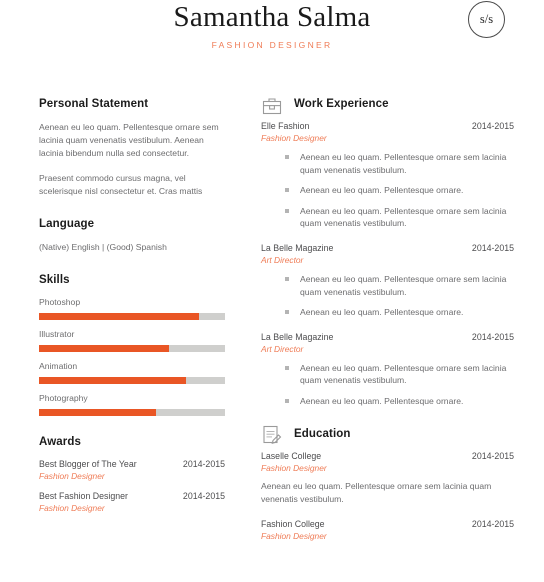  What do you see at coordinates (387, 126) in the screenshot?
I see `entry-header: Elle Fashion 2014-2015` at bounding box center [387, 126].